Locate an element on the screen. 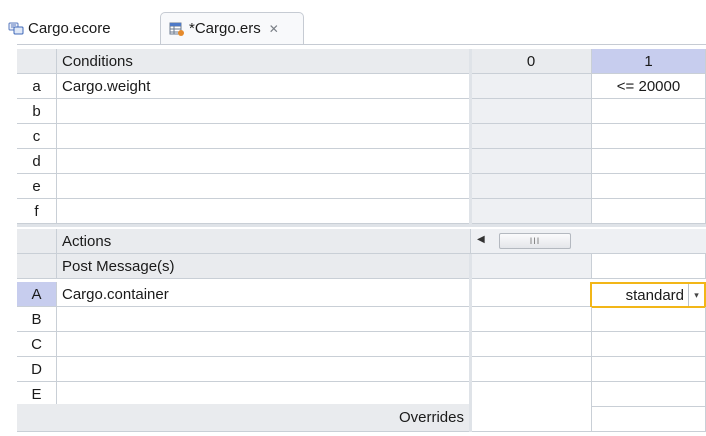 The width and height of the screenshot is (706, 436). tab-cargo-ecore: Cargo.ecore is located at coordinates (77, 28).